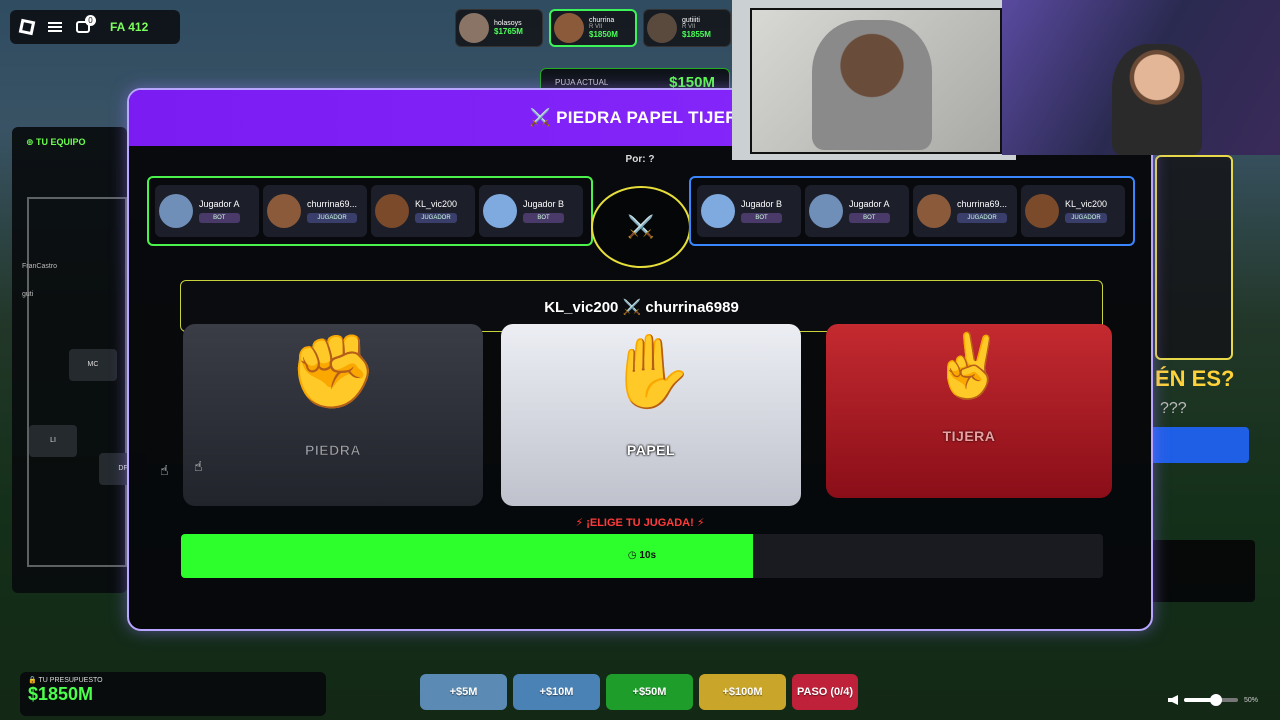 The image size is (1280, 720). Describe the element at coordinates (691, 20) in the screenshot. I see `player-name: gutiiiti` at that location.